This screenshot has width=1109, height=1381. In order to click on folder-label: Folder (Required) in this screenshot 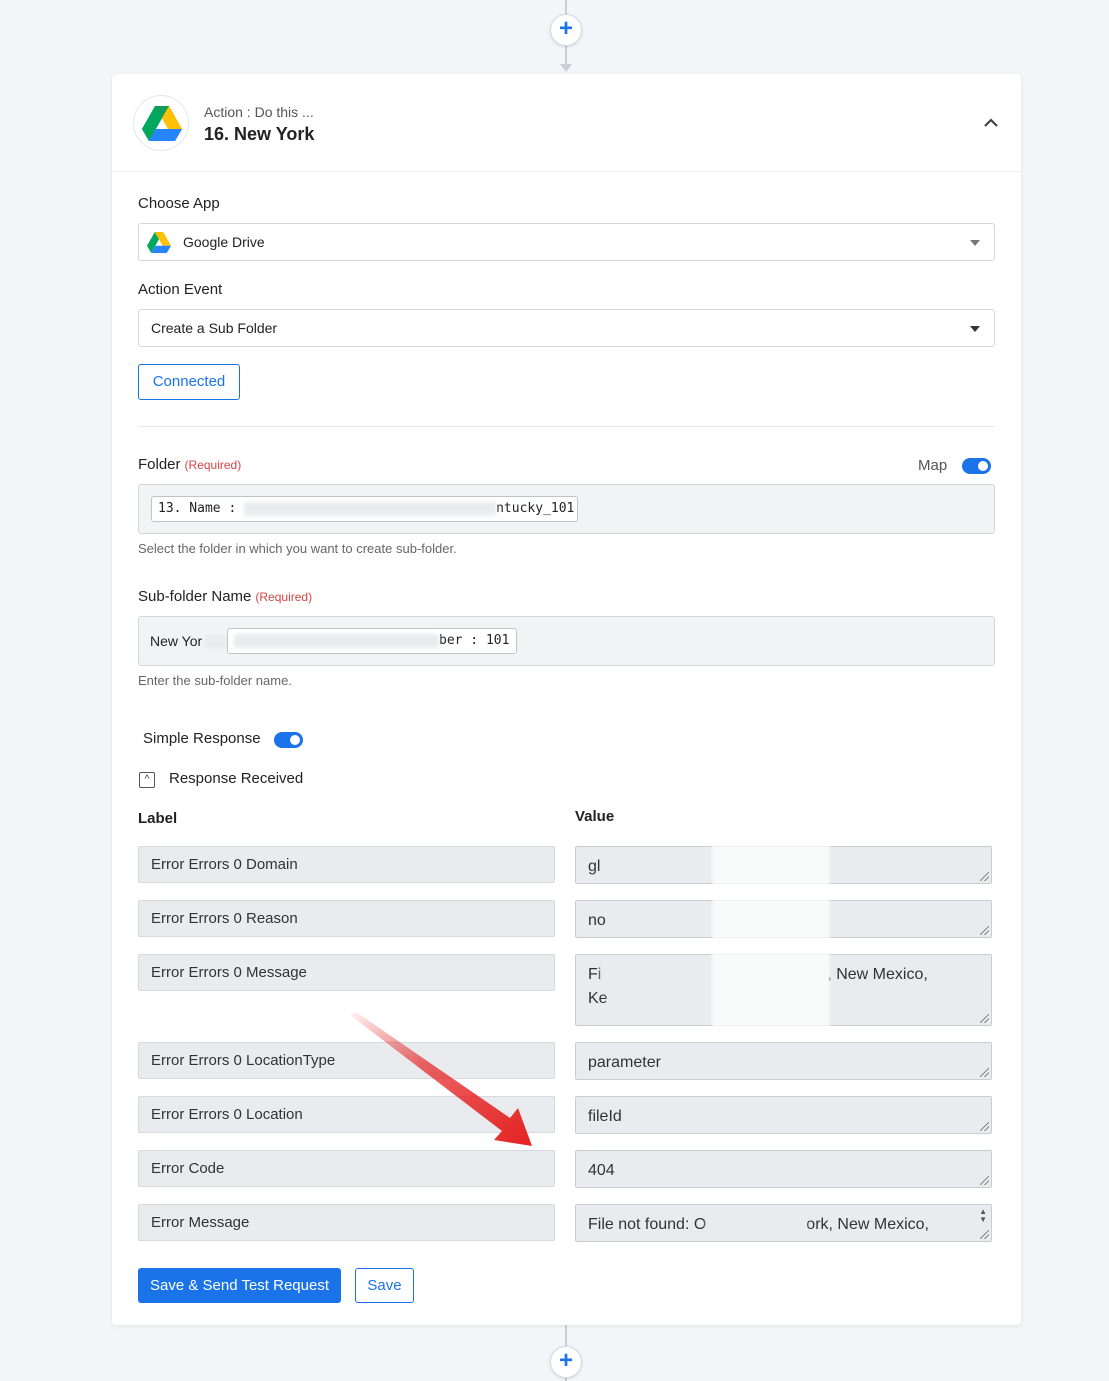, I will do `click(189, 464)`.